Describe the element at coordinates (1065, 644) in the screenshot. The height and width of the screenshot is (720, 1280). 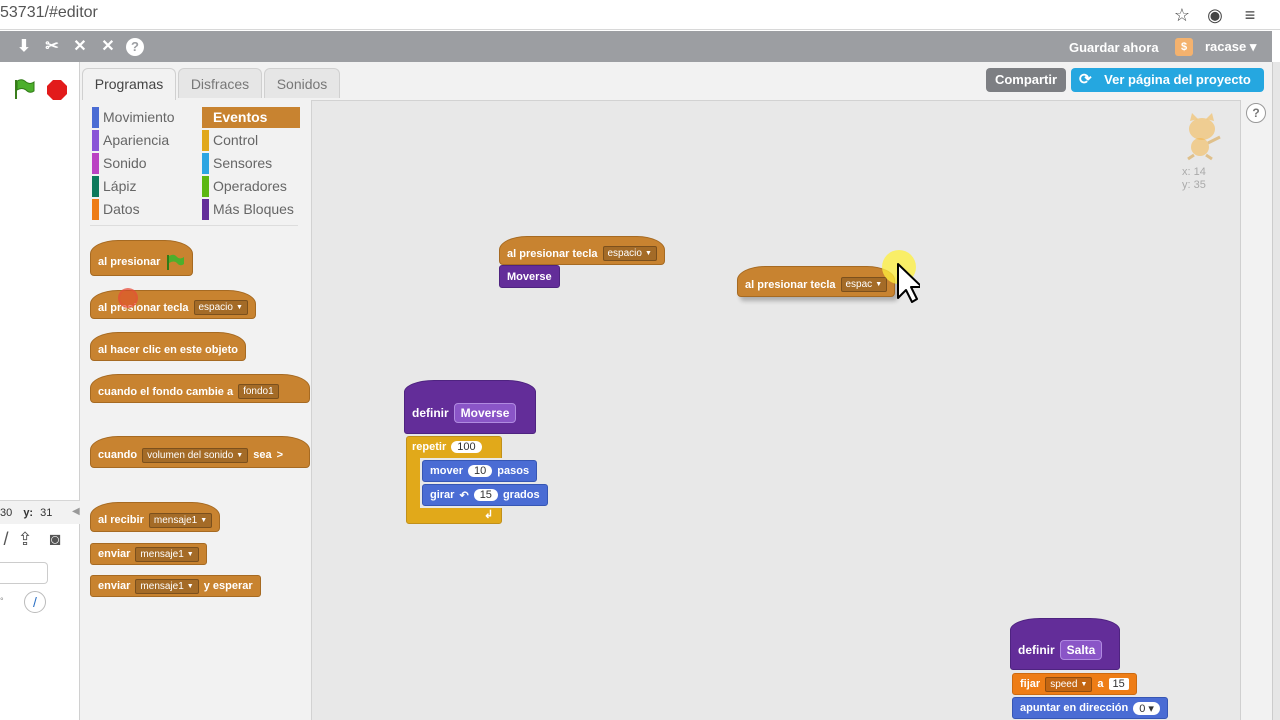
I see `define-salta-block: definir Salta` at that location.